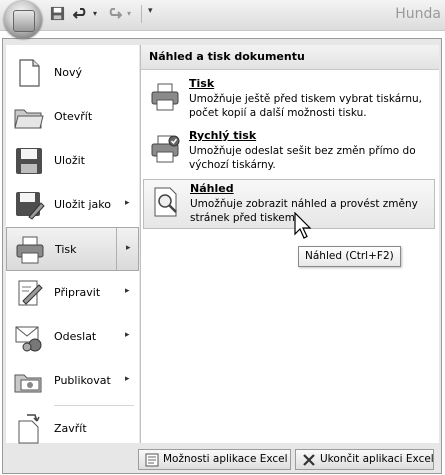 The height and width of the screenshot is (475, 445). I want to click on menu-separator, so click(94, 405).